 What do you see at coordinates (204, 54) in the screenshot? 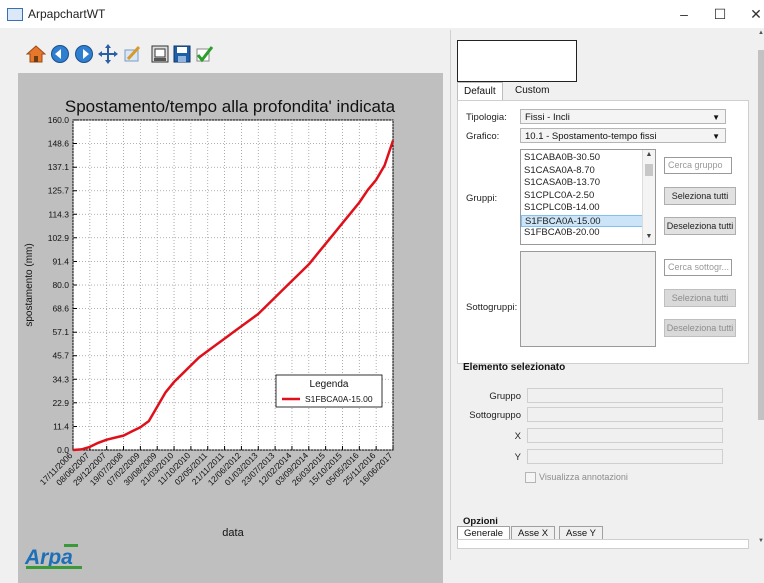
I see `checkmark-icon` at bounding box center [204, 54].